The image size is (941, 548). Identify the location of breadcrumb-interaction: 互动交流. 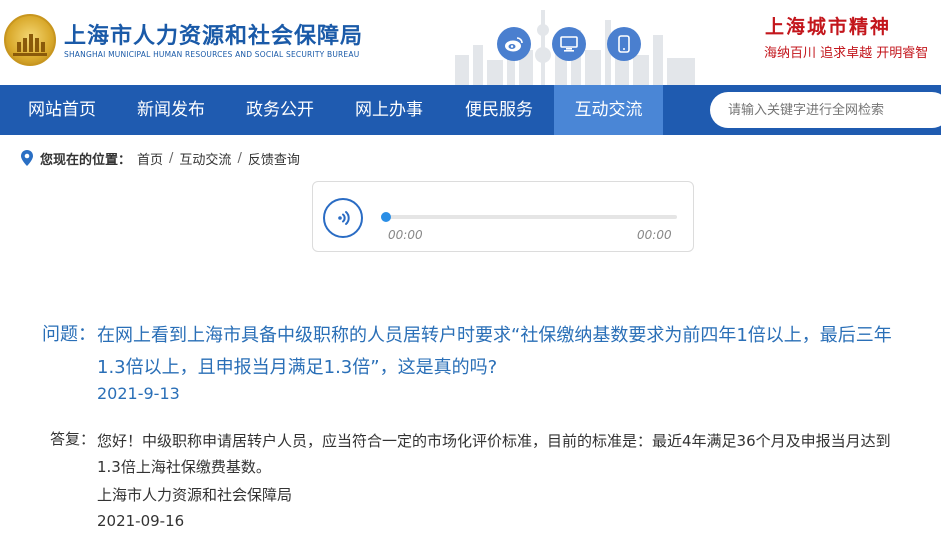
(205, 158).